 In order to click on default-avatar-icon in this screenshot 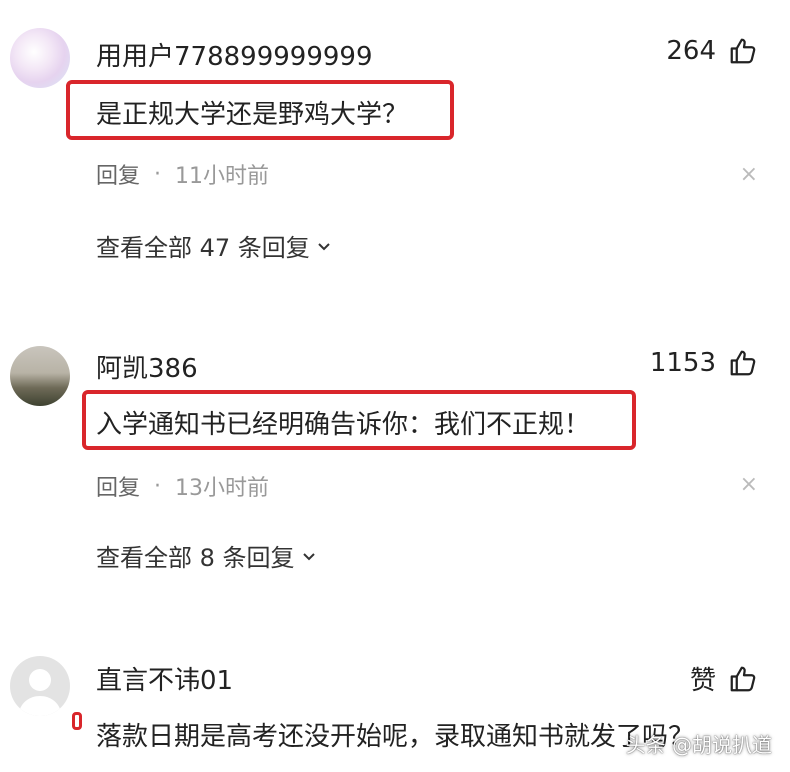, I will do `click(40, 692)`.